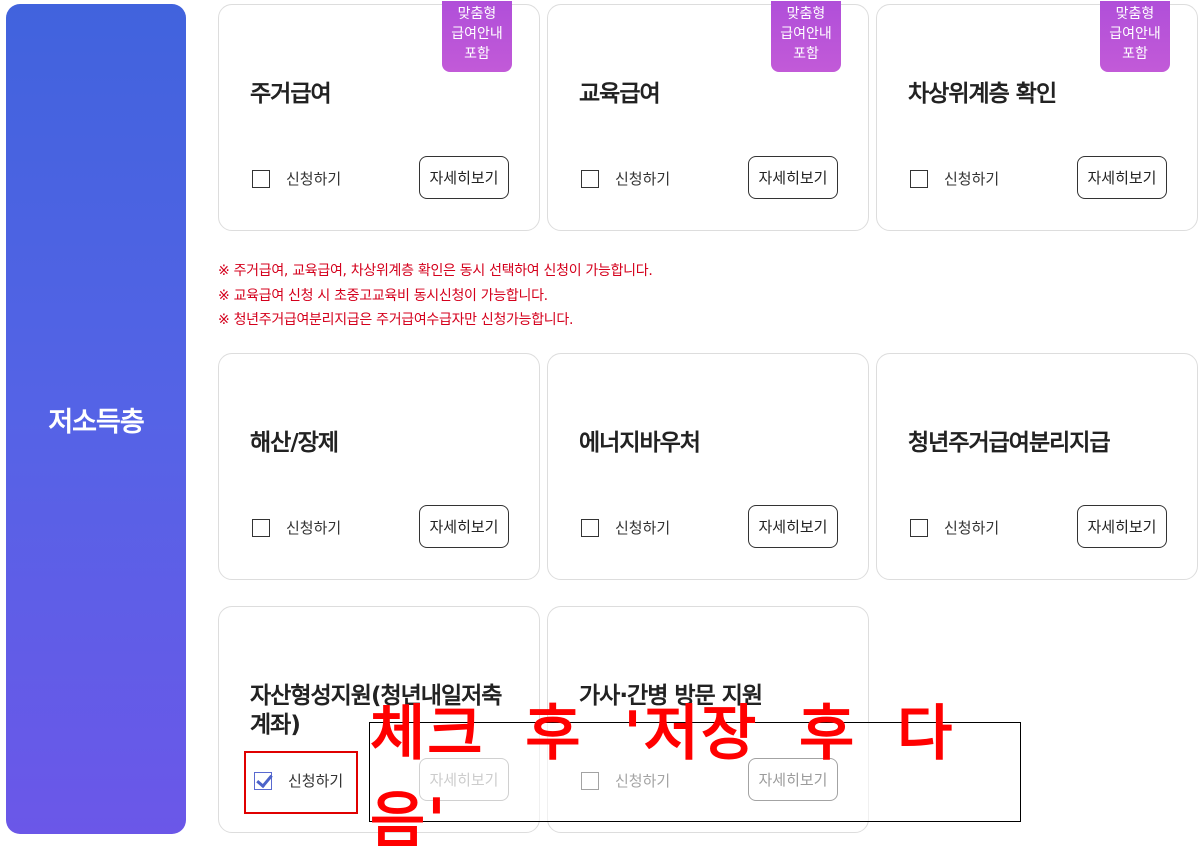 The height and width of the screenshot is (859, 1204). I want to click on instruction-text: 체크 후 '저장 후 다음', so click(662, 777).